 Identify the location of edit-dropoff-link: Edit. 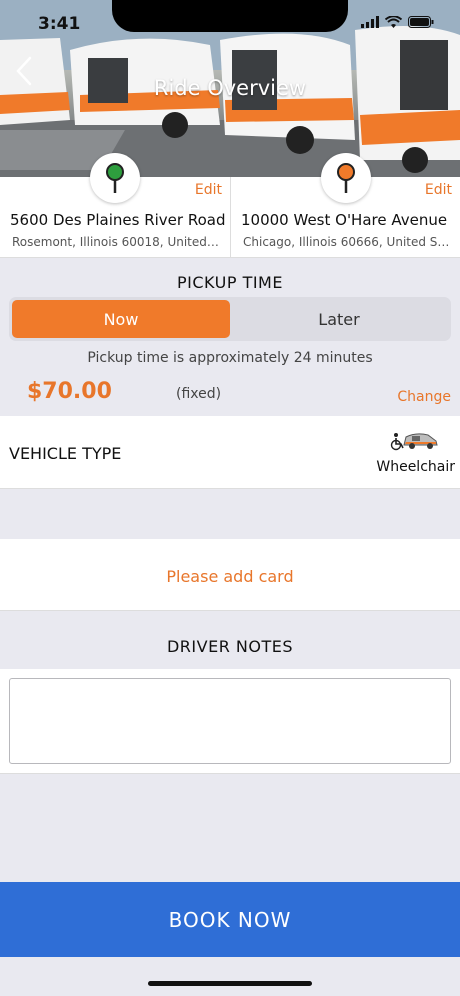
(438, 190).